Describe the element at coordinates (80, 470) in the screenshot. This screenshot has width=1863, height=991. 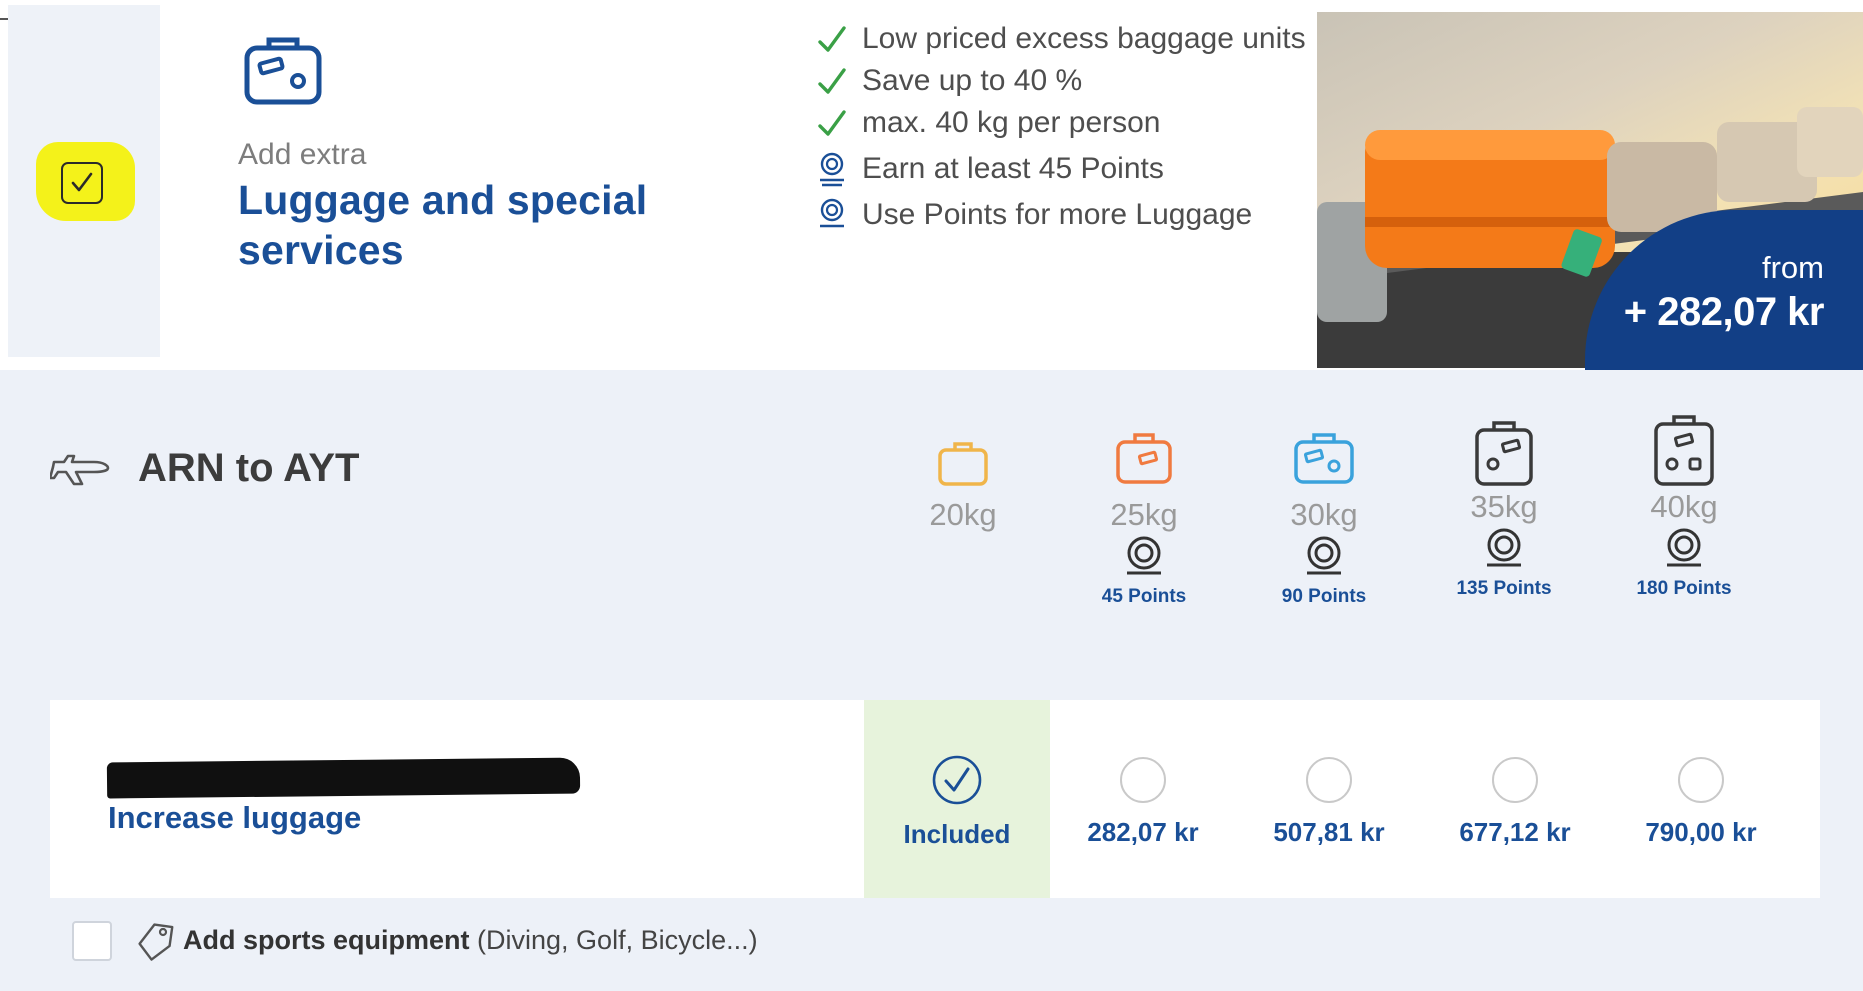
I see `plane-icon` at that location.